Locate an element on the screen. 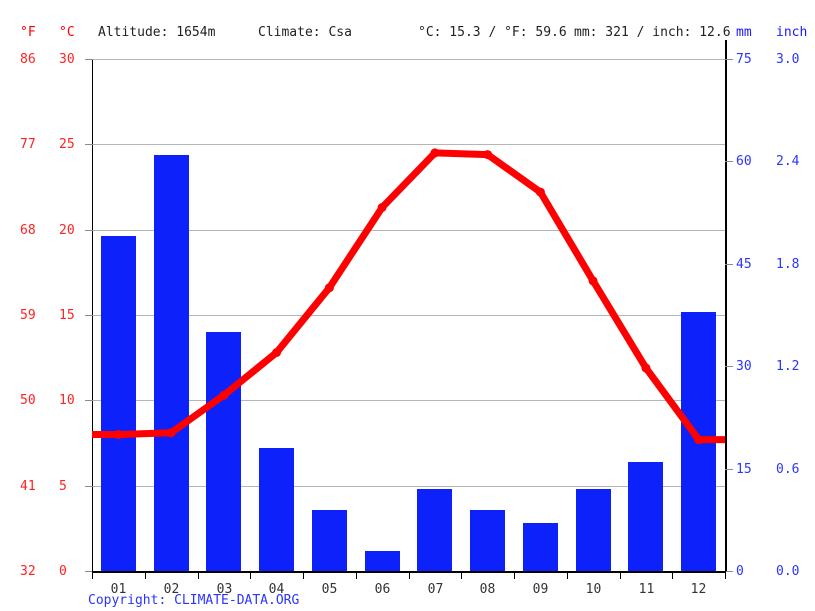  right-axis-line is located at coordinates (726, 305).